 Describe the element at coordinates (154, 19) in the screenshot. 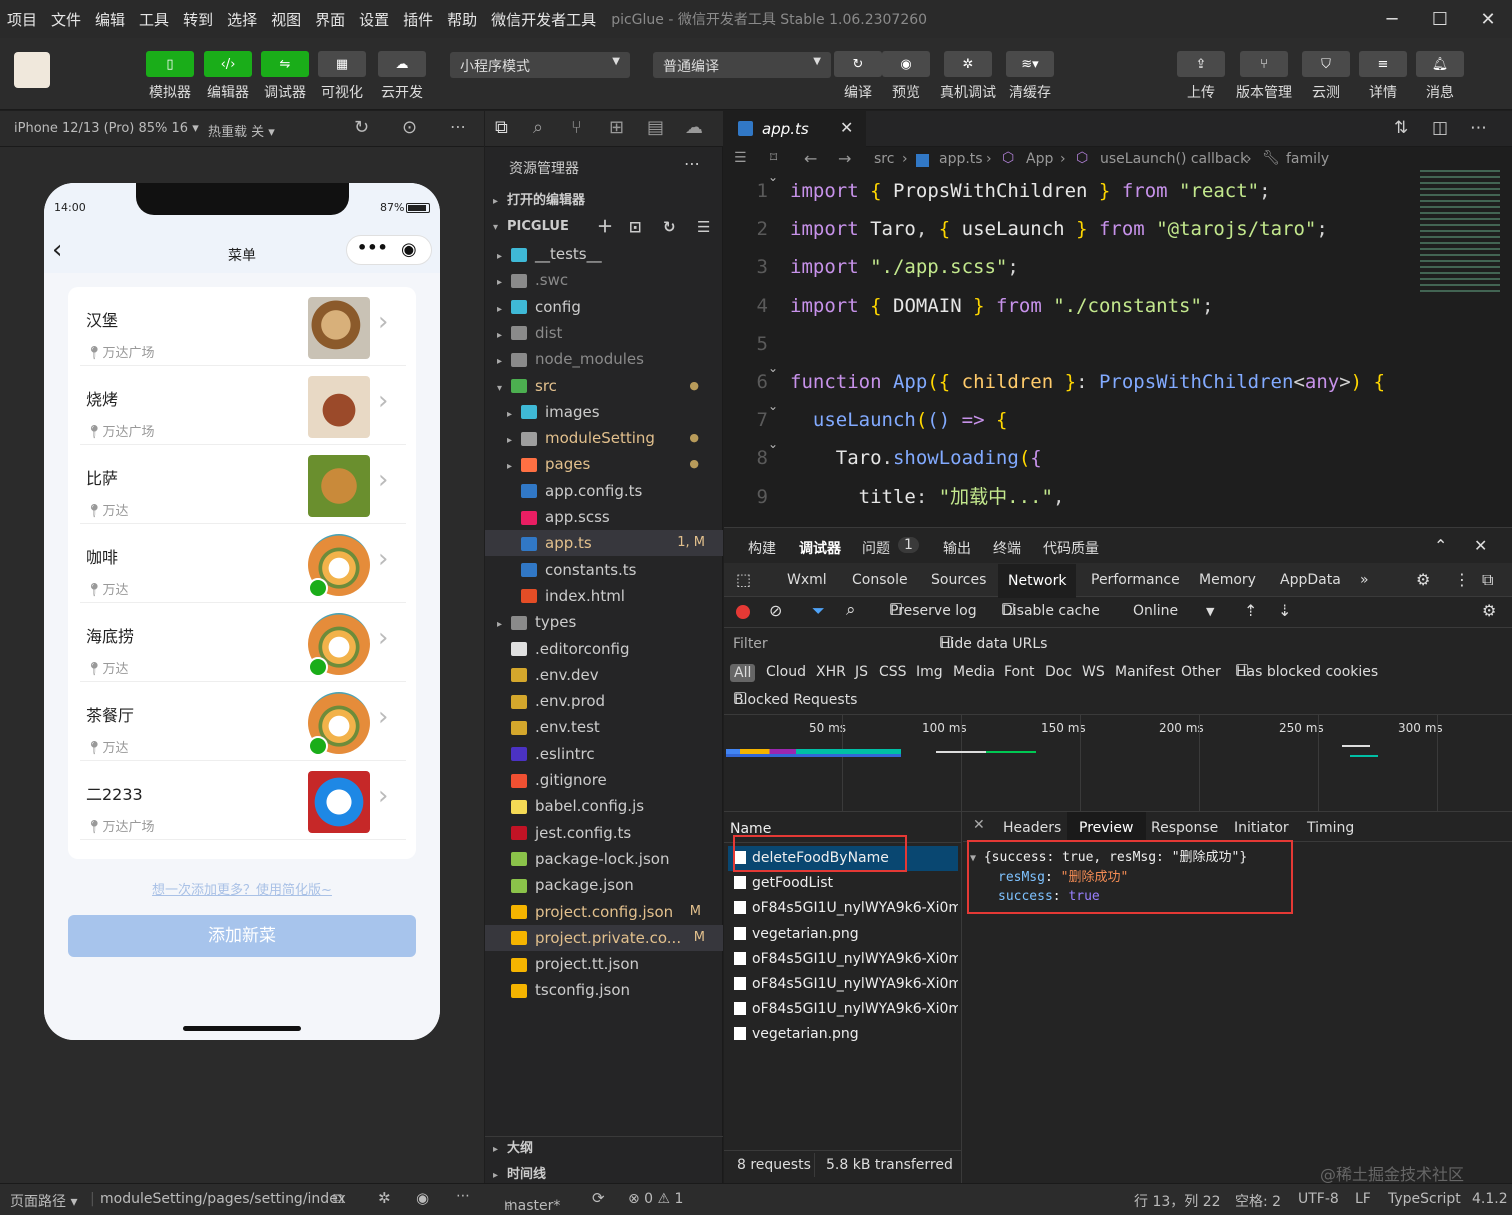

I see `menu-item: 工具` at that location.